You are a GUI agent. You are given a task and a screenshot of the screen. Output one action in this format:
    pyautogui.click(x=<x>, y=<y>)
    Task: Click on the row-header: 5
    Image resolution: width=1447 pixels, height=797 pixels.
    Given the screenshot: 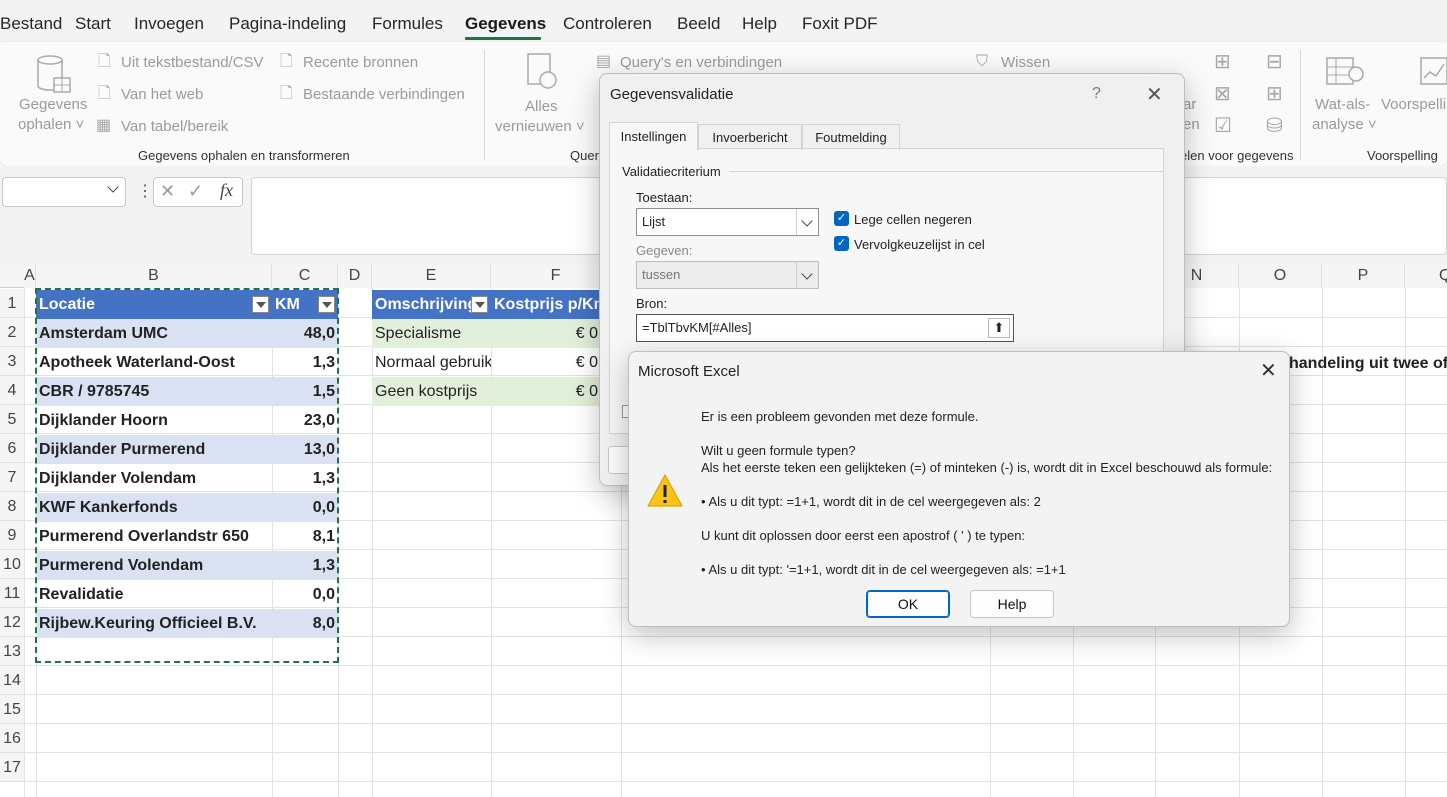 What is the action you would take?
    pyautogui.click(x=12, y=419)
    